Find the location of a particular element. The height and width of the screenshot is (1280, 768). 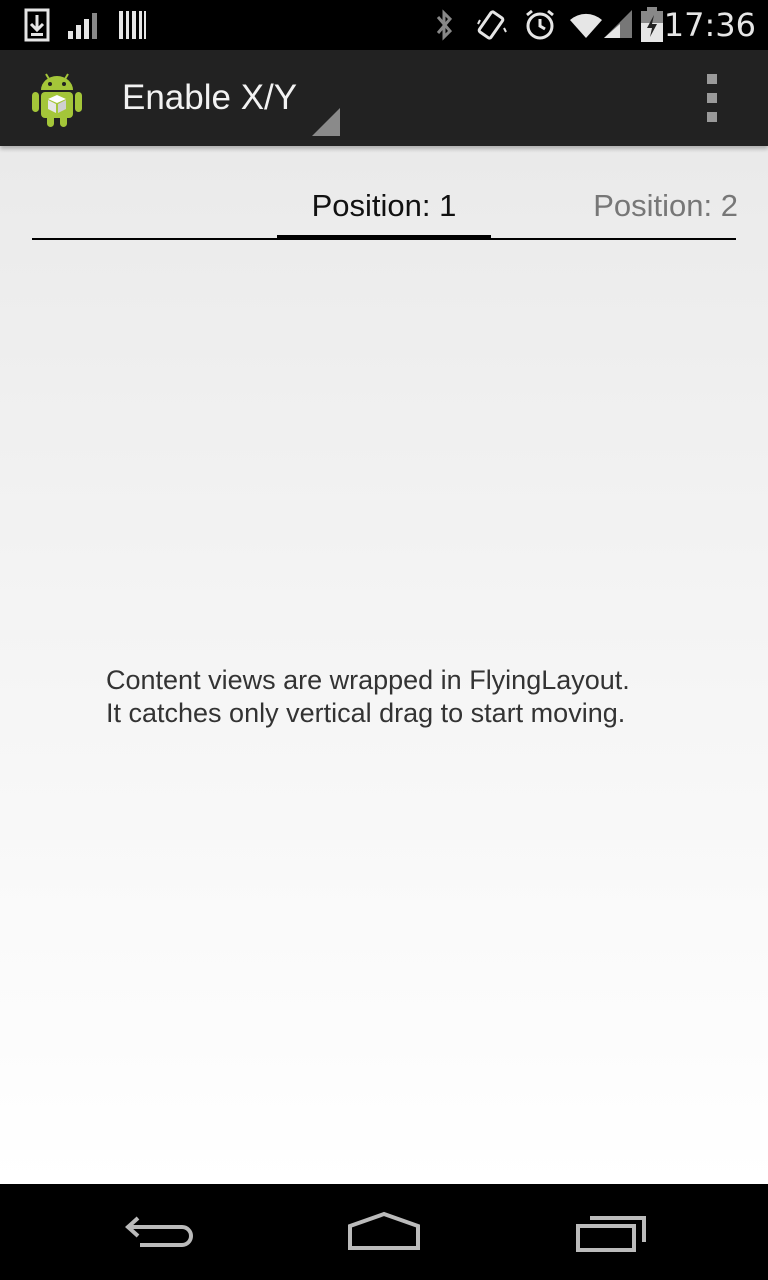

tab-position-2: Position: 2 is located at coordinates (665, 206).